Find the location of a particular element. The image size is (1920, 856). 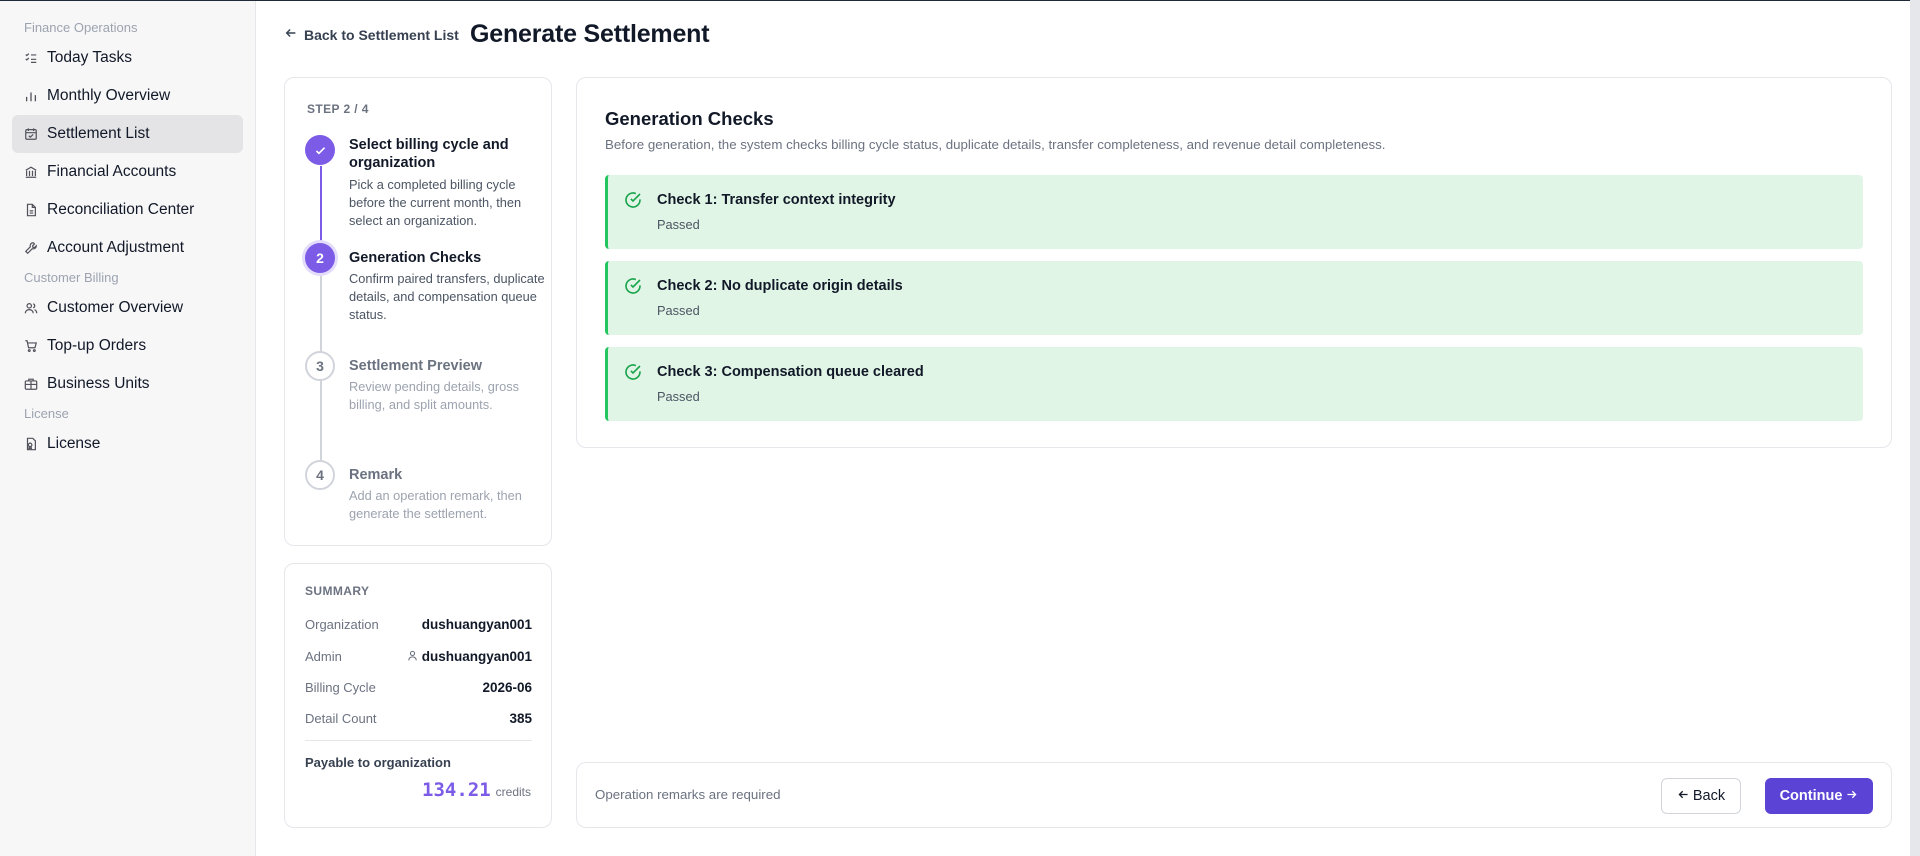

sidebar-item-today-tasks: Today Tasks is located at coordinates (127, 58).